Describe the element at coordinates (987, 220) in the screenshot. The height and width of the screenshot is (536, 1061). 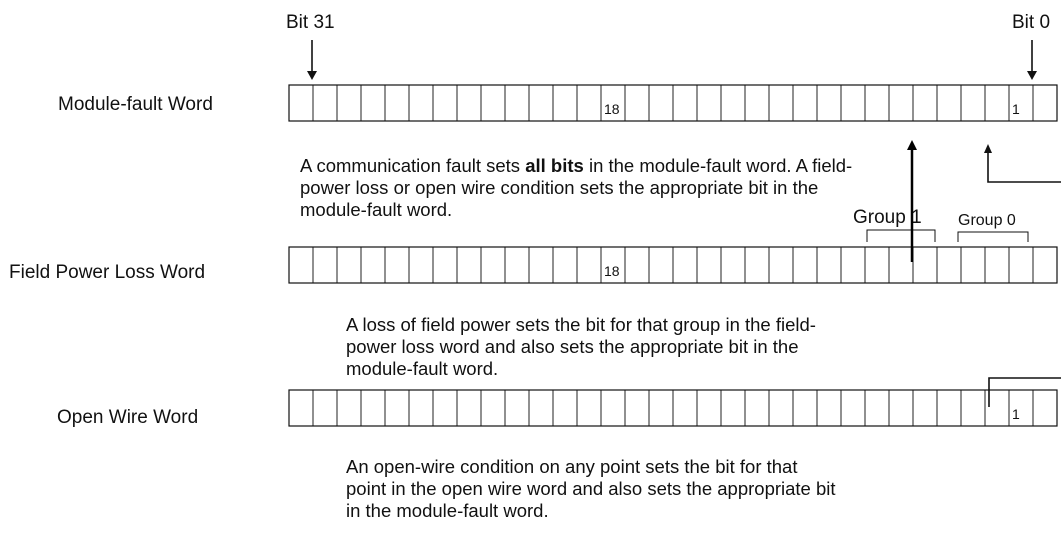
I see `group-0-label: Group 0` at that location.